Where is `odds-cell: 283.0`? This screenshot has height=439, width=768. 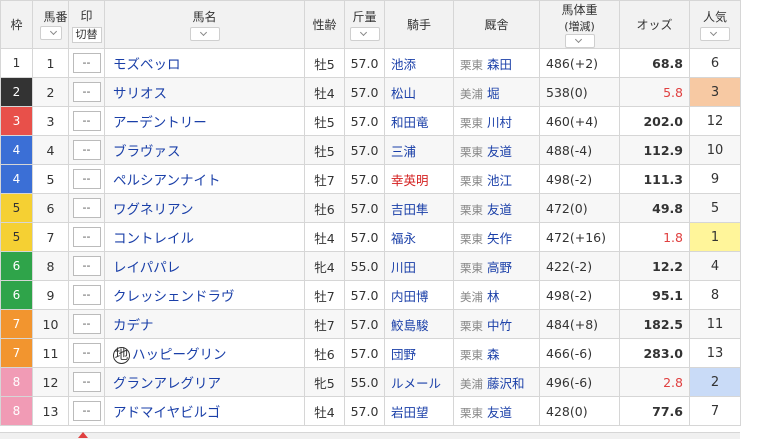 odds-cell: 283.0 is located at coordinates (654, 353).